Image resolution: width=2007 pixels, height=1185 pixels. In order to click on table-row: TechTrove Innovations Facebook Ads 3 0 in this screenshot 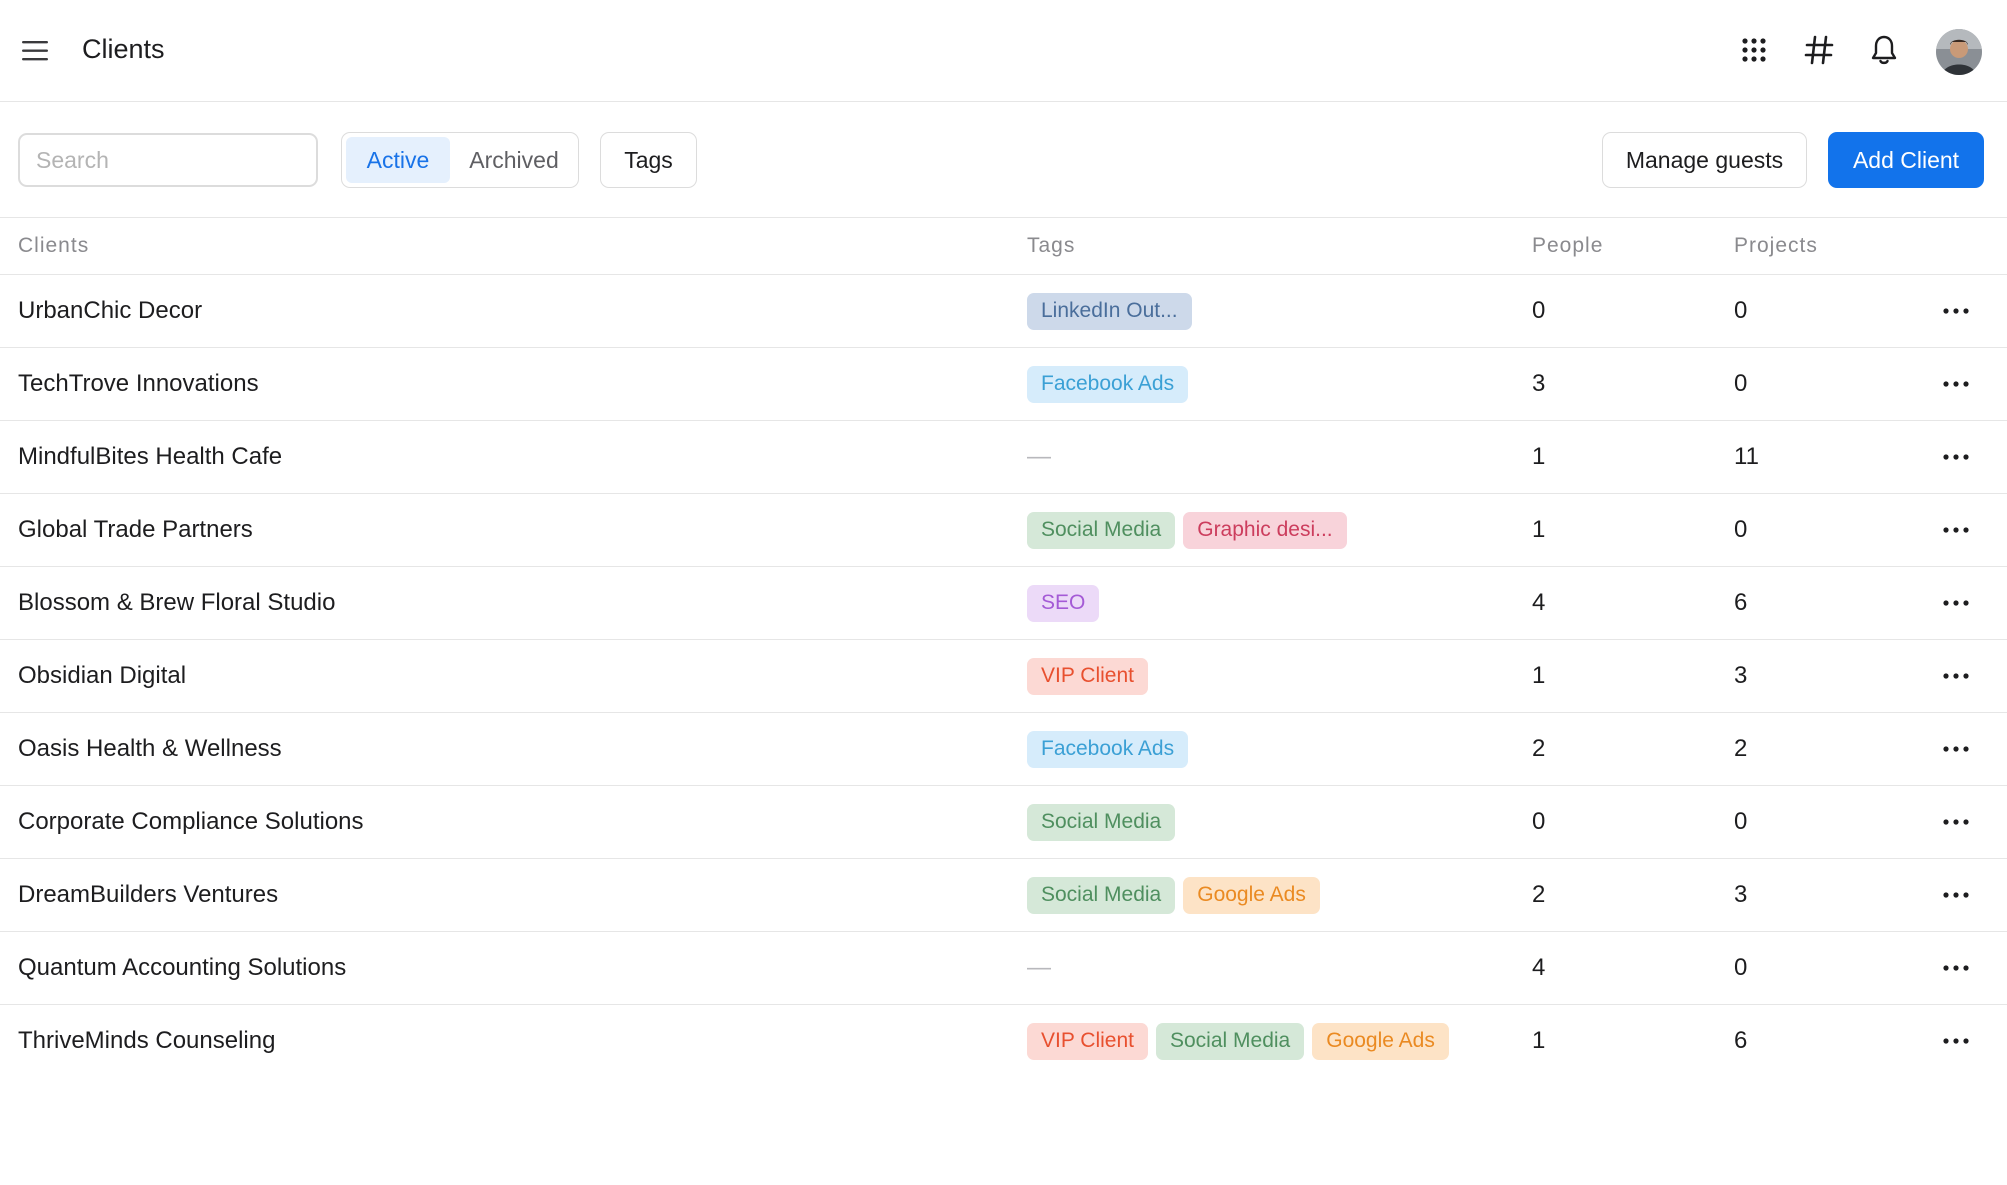, I will do `click(1003, 384)`.